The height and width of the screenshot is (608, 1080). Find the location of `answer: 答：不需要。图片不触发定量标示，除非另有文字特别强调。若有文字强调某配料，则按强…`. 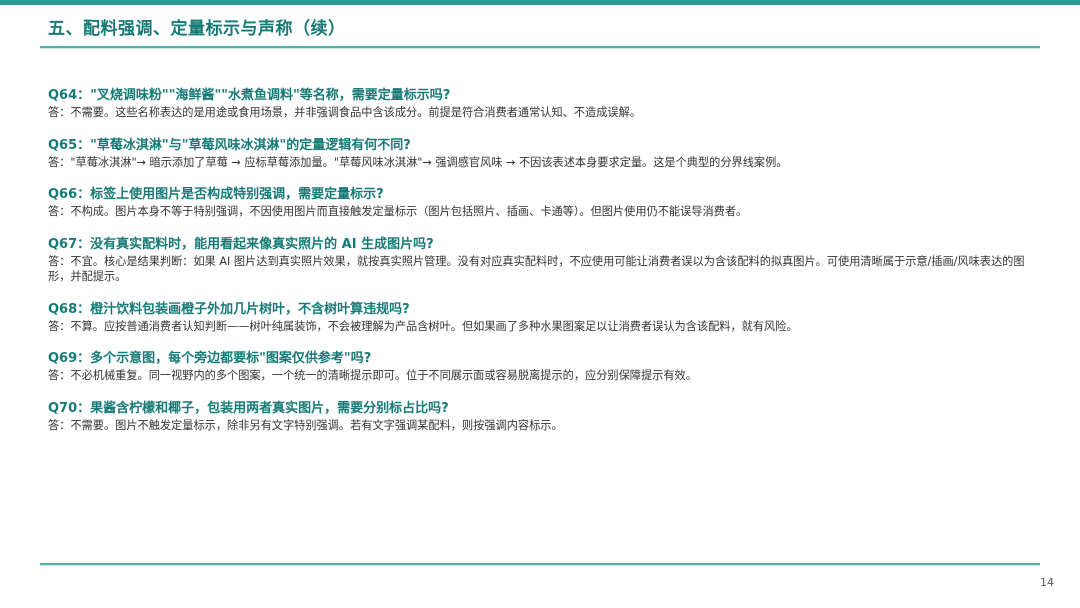

answer: 答：不需要。图片不触发定量标示，除非另有文字特别强调。若有文字强调某配料，则按强… is located at coordinates (305, 425).